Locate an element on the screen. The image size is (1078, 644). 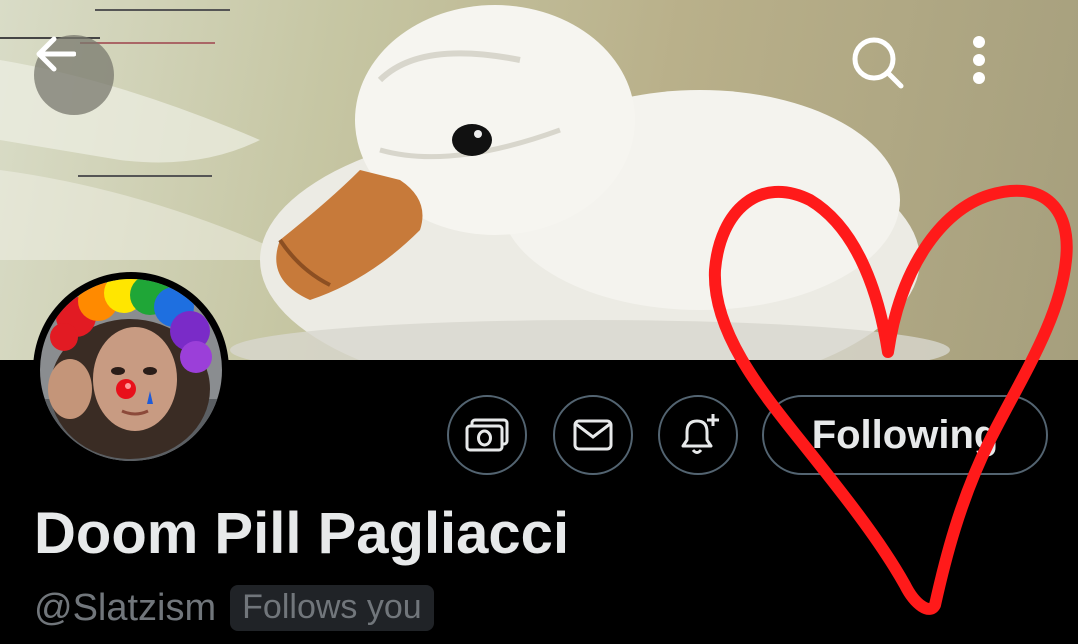
handle-row: @Slatzism Follows you is located at coordinates (234, 608).